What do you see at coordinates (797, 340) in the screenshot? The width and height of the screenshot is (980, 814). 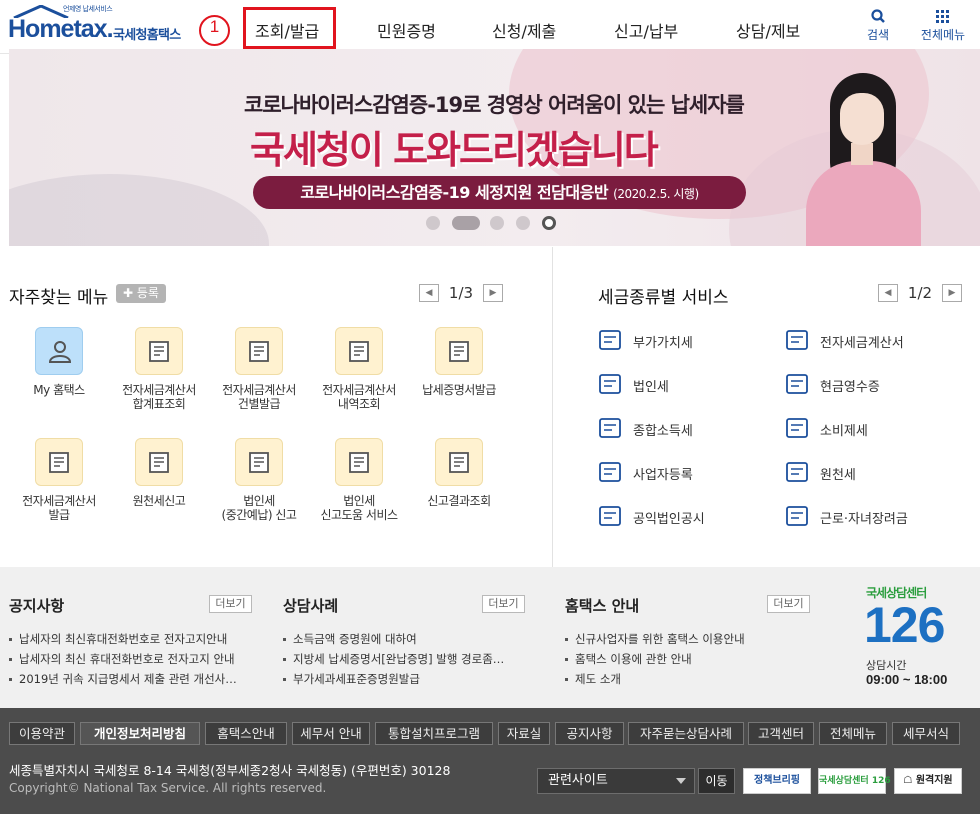 I see `calculator-icon` at bounding box center [797, 340].